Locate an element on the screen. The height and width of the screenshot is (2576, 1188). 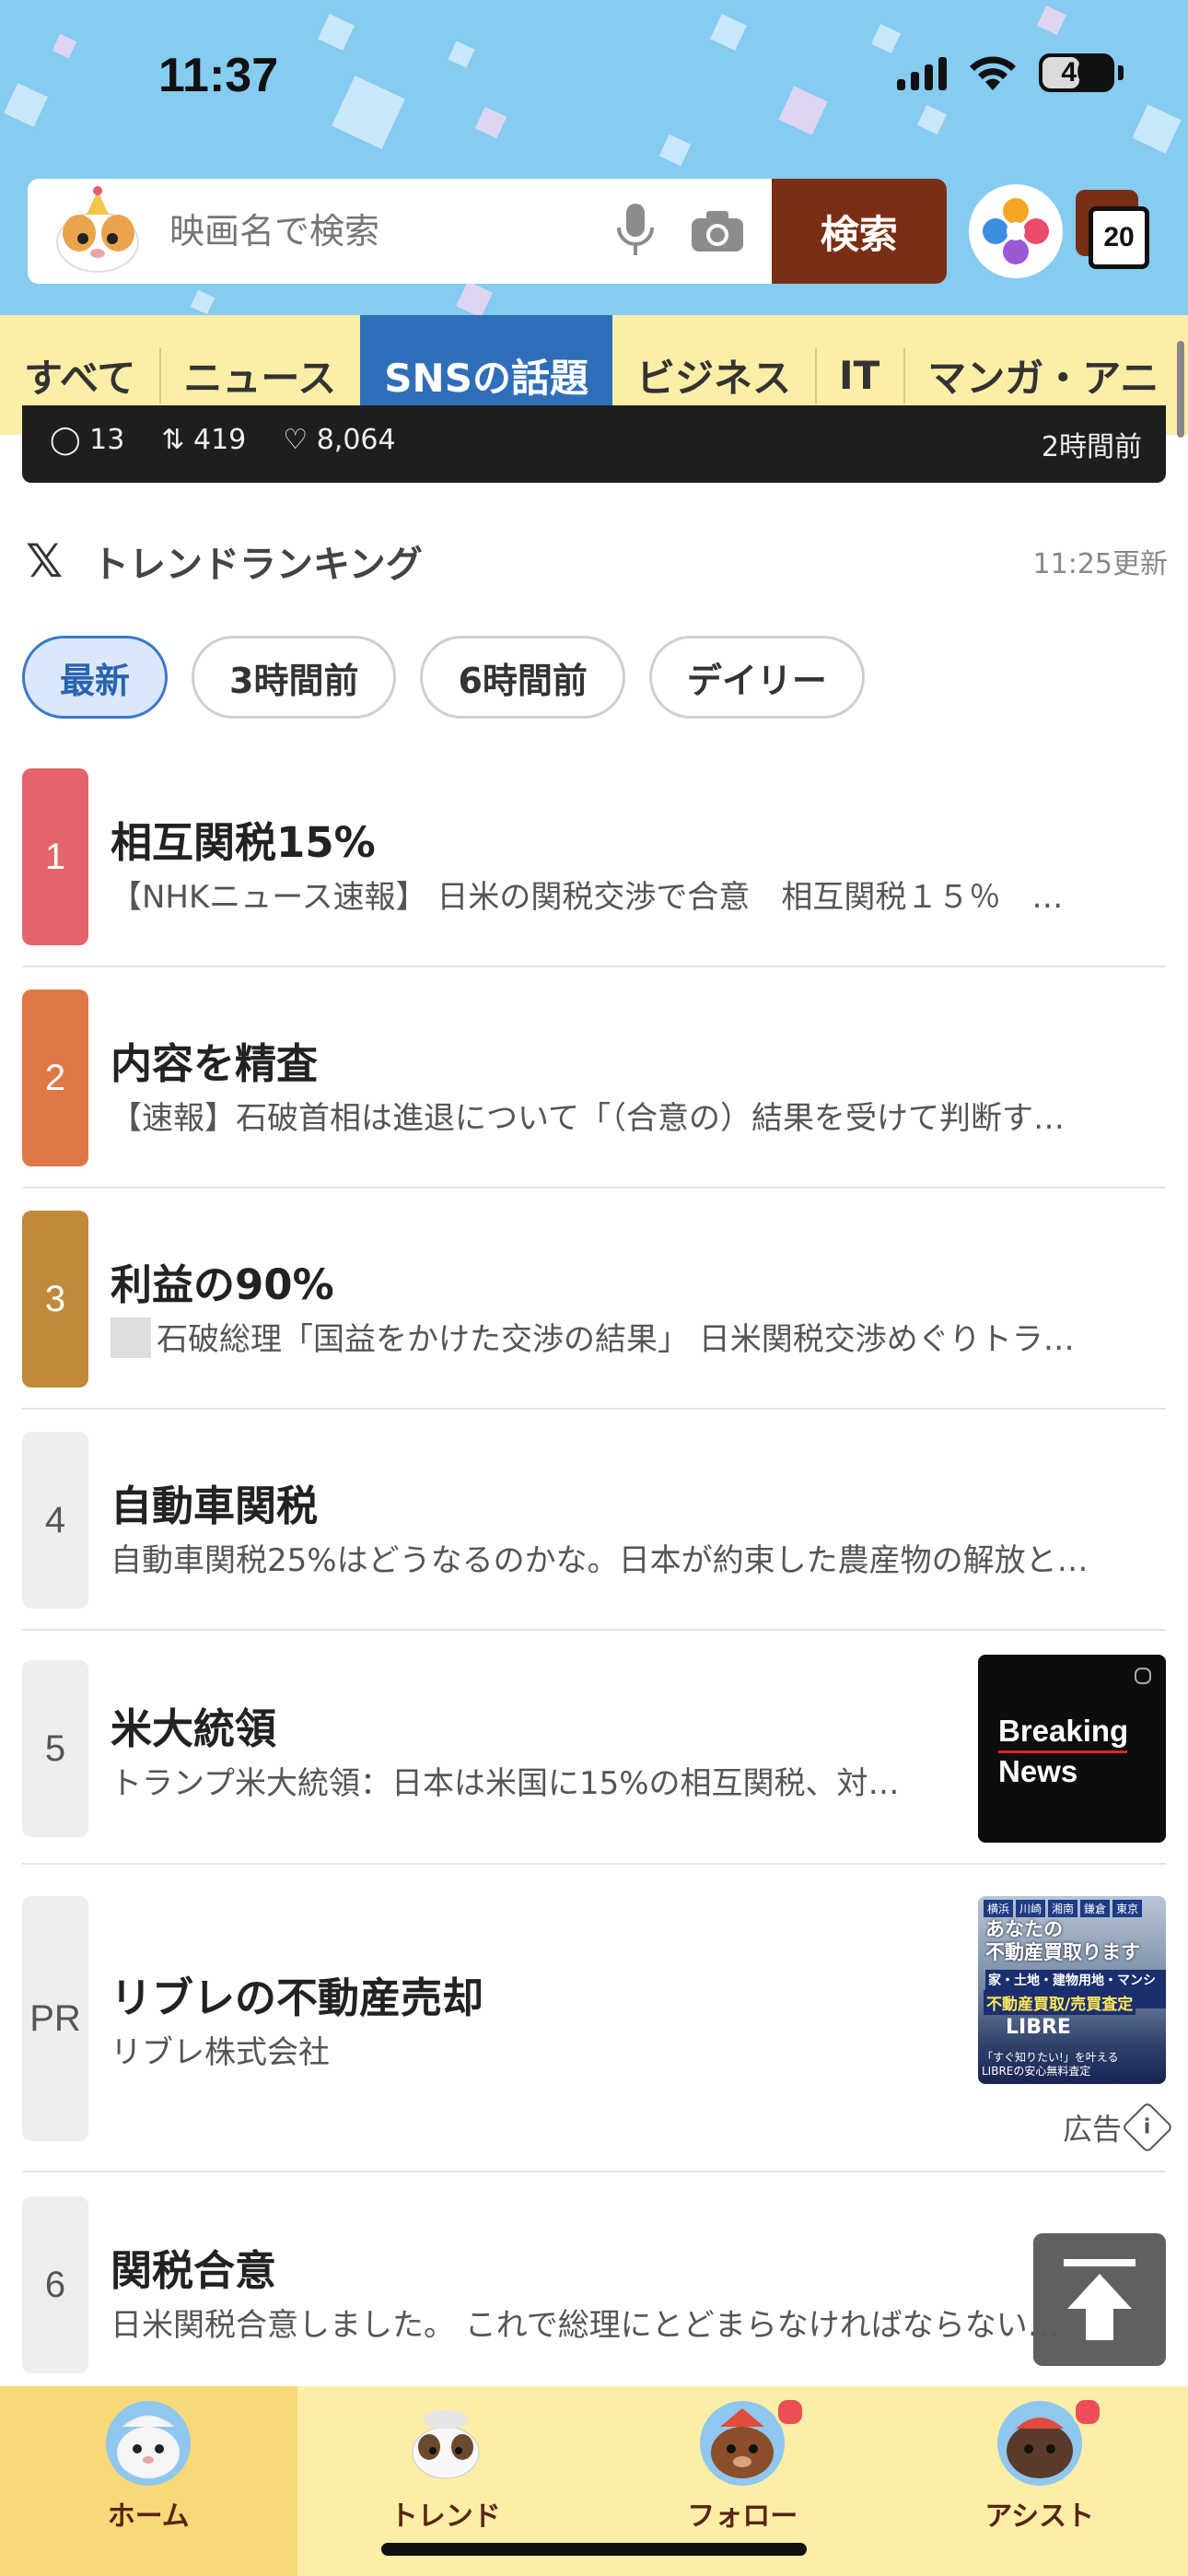
tabs-button: 20 is located at coordinates (1115, 231).